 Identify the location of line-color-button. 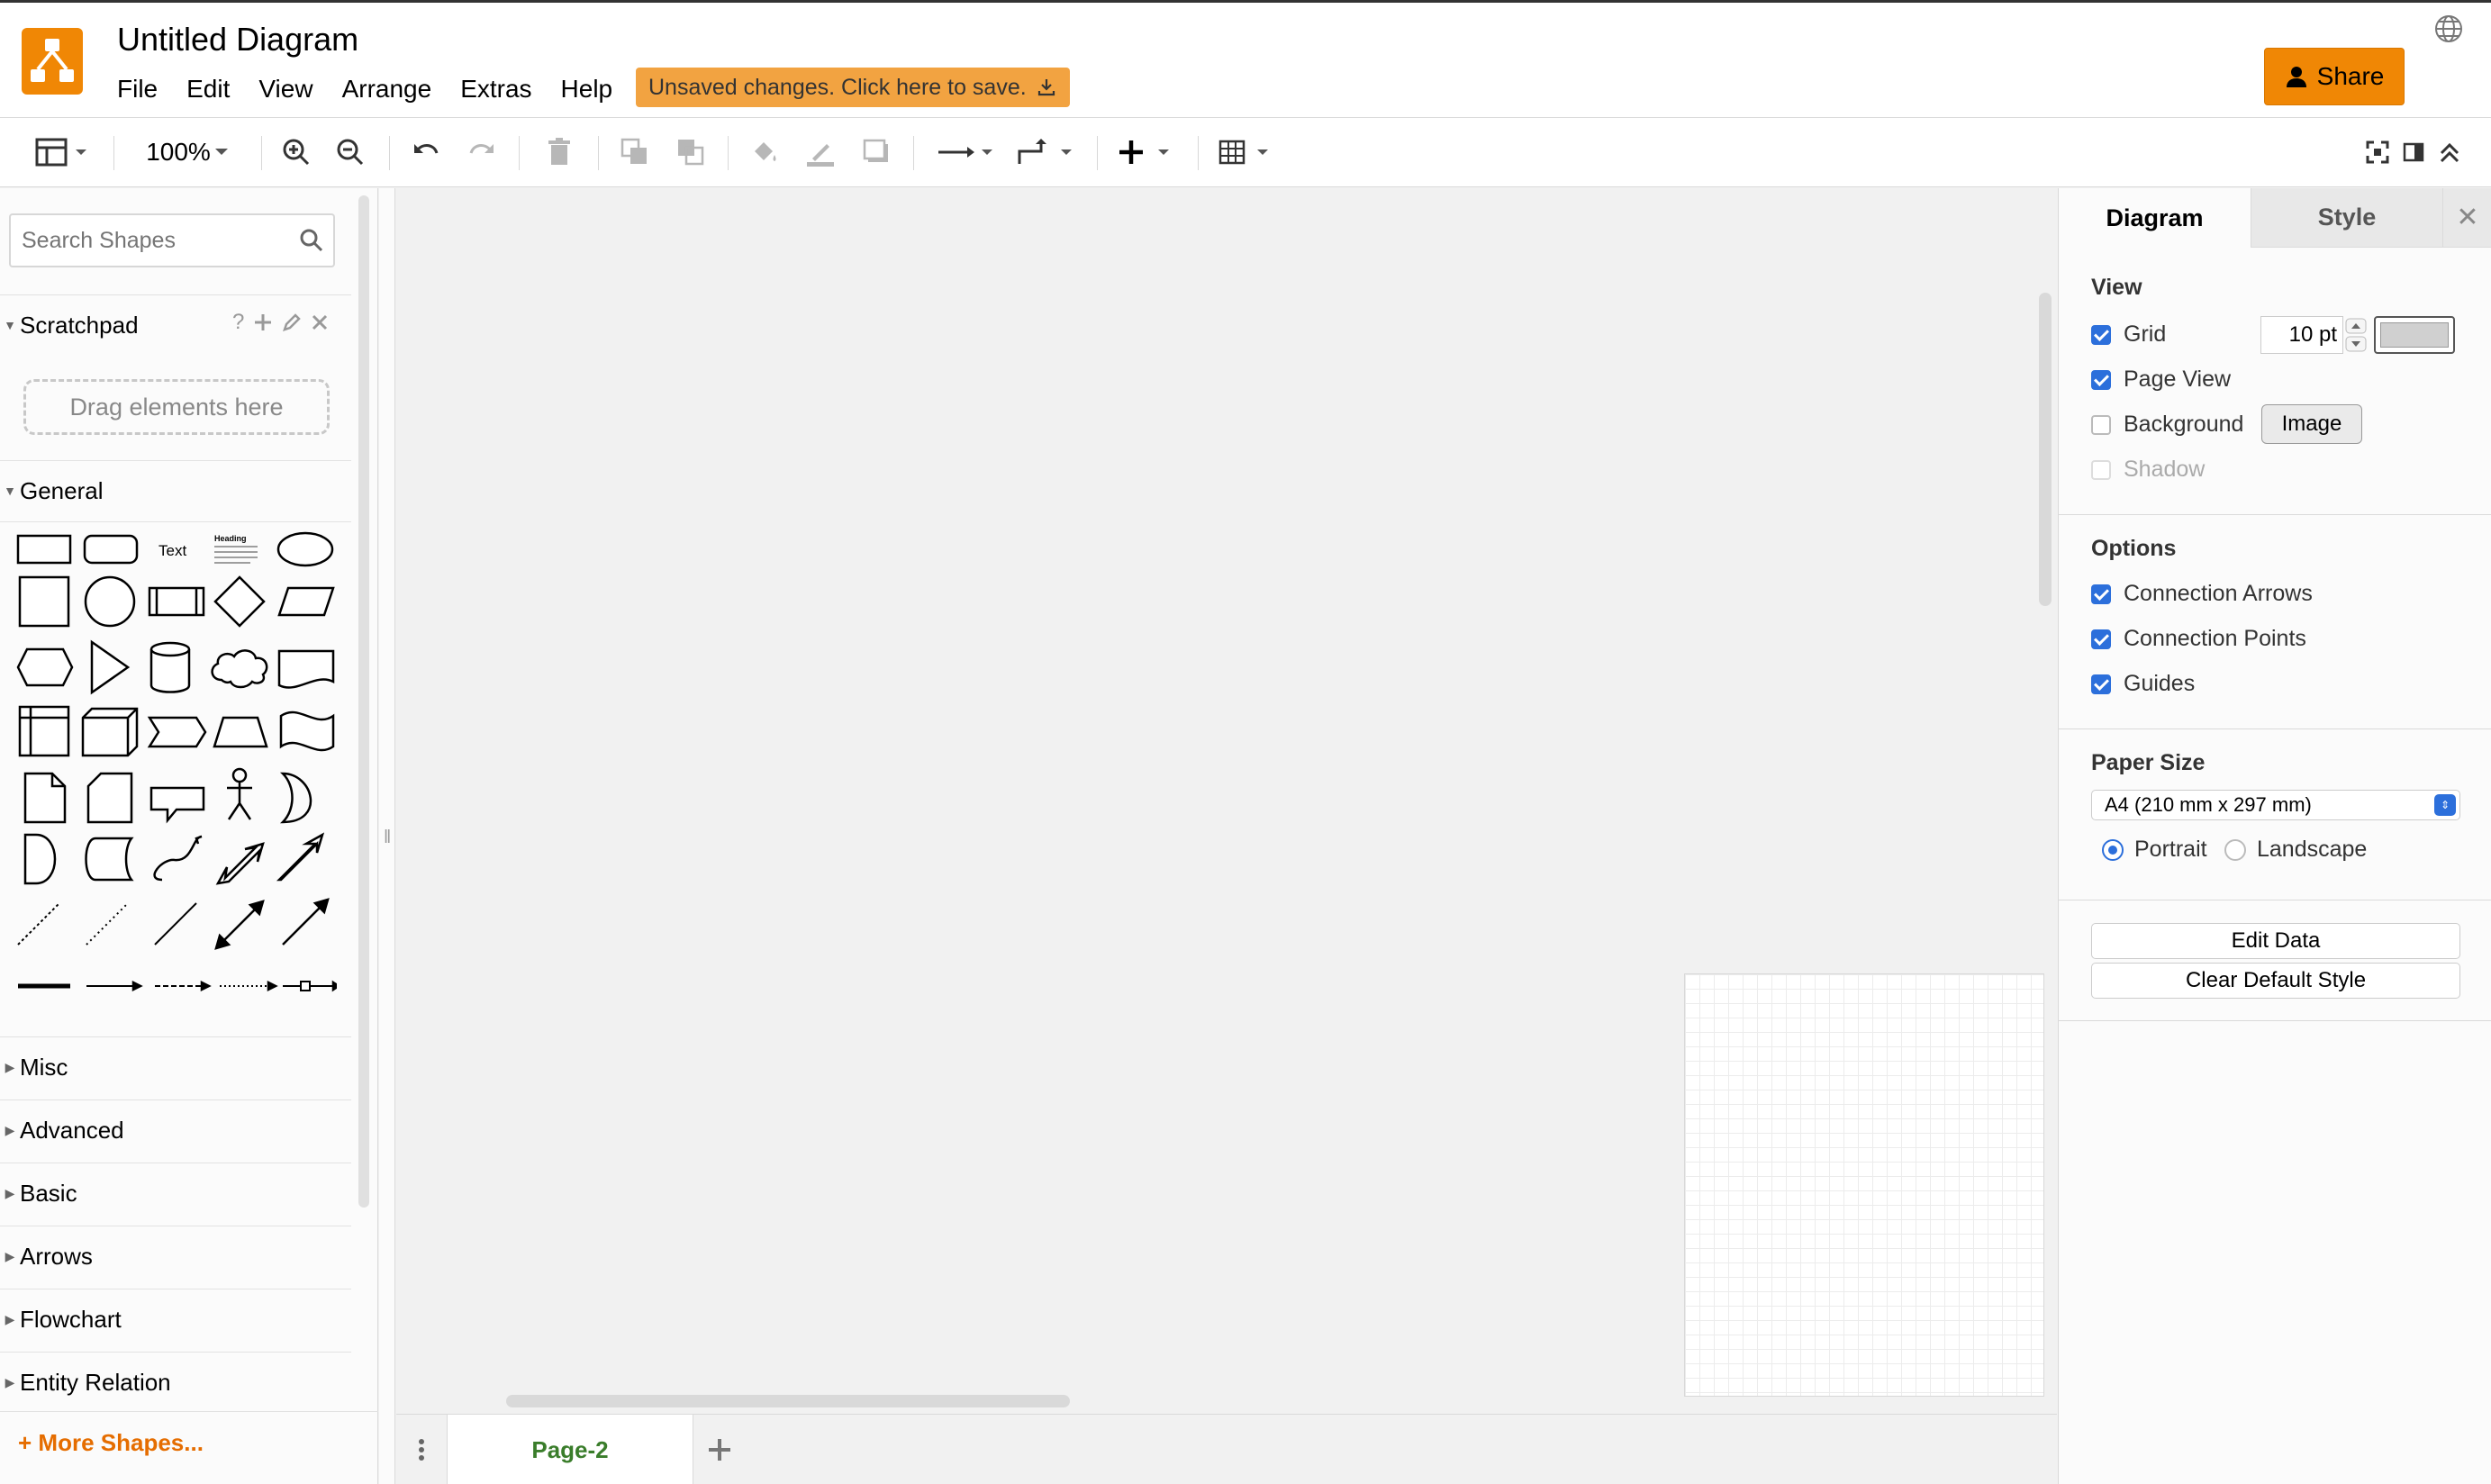
(820, 153).